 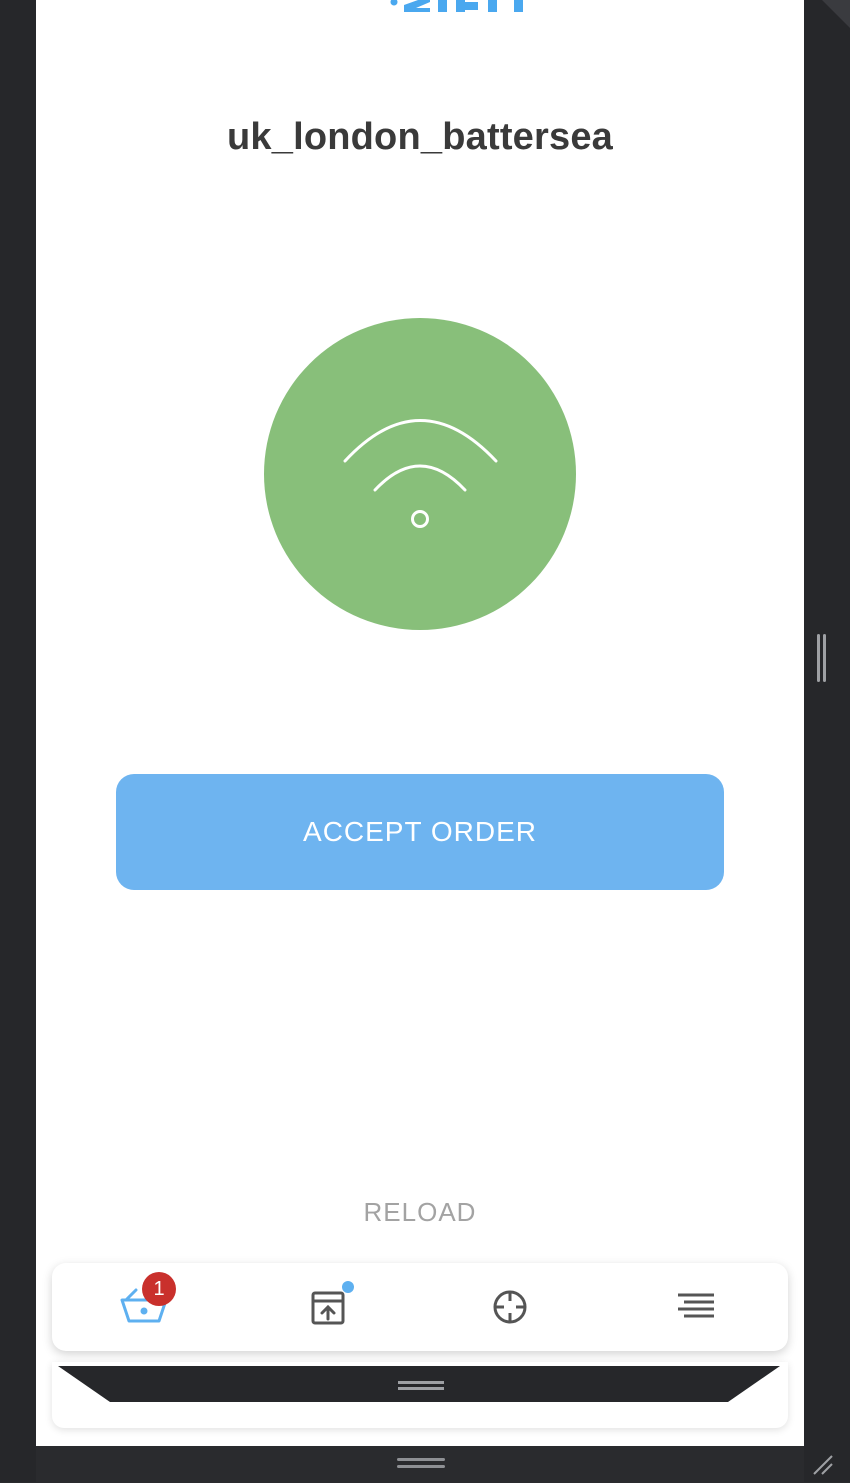 What do you see at coordinates (159, 1289) in the screenshot?
I see `basket-count-badge: 1` at bounding box center [159, 1289].